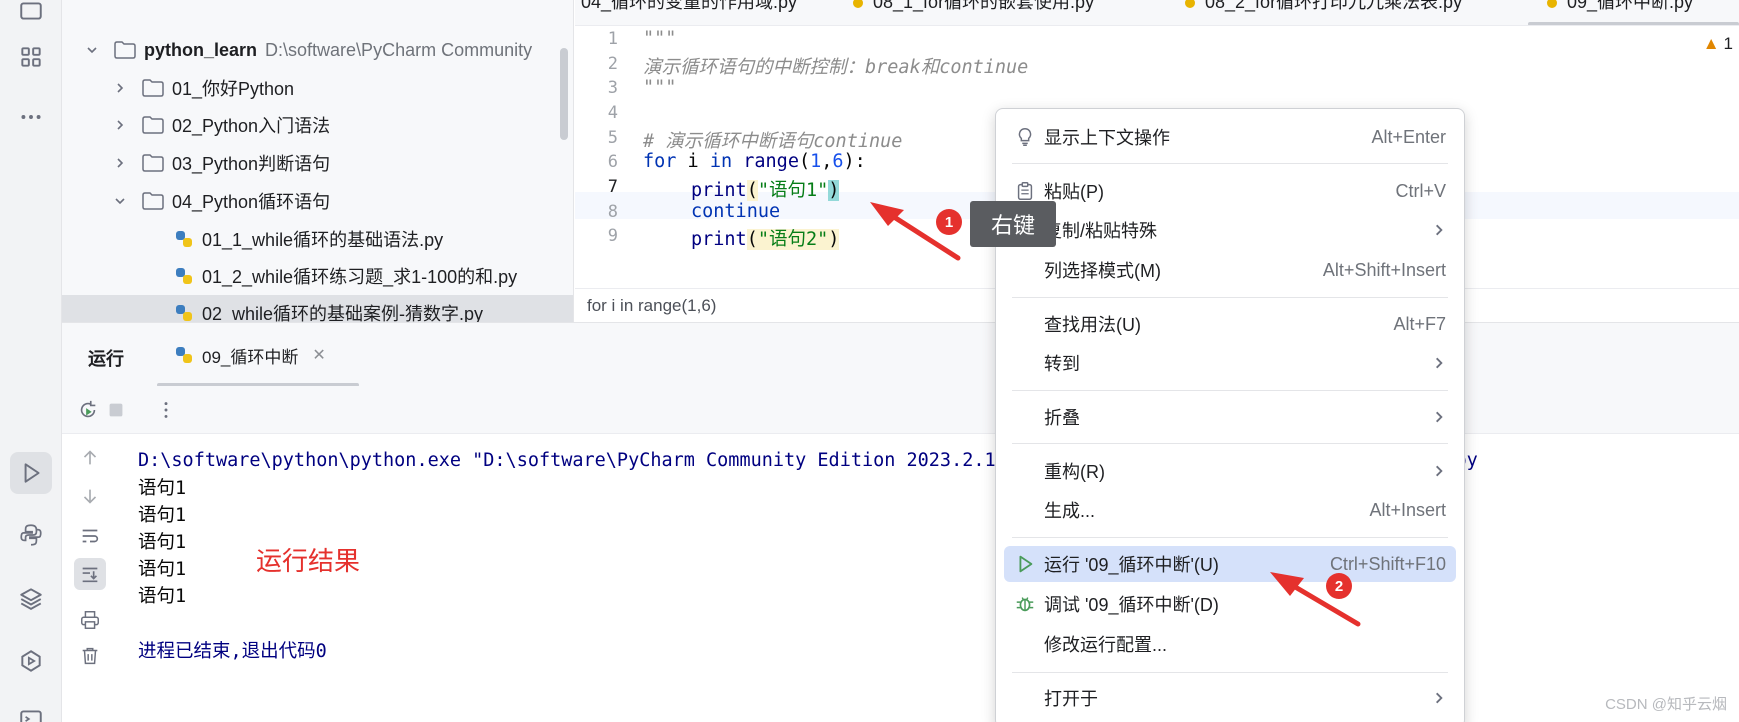 This screenshot has height=722, width=1739. What do you see at coordinates (90, 574) in the screenshot?
I see `scroll-to-end-icon` at bounding box center [90, 574].